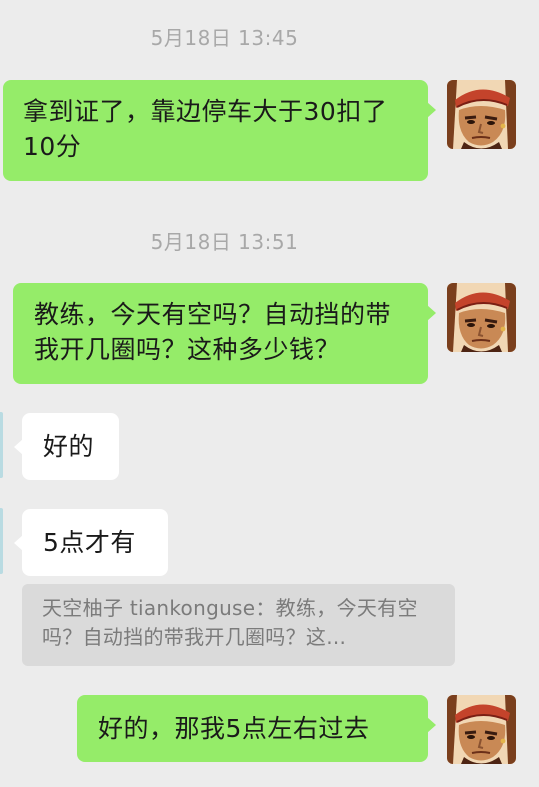 The height and width of the screenshot is (787, 539). I want to click on message-bubble-incoming-2: 5点才有, so click(91, 542).